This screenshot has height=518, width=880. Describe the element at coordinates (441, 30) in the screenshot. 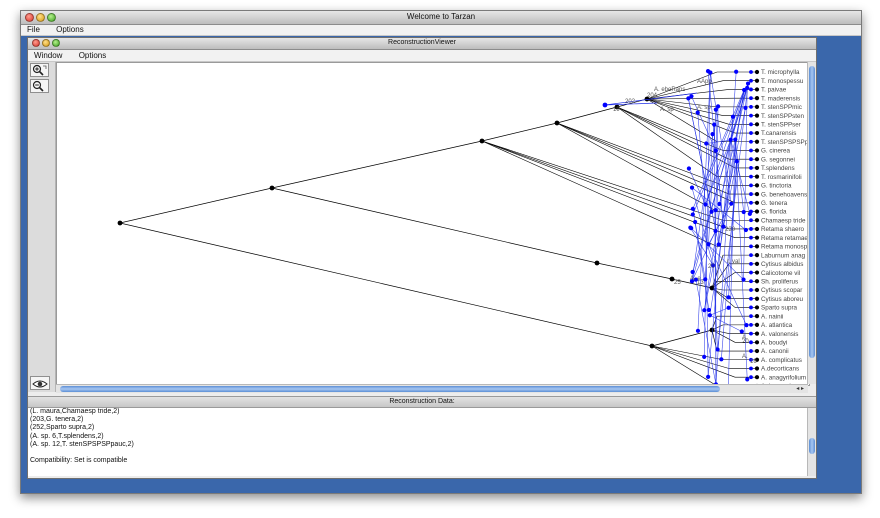

I see `main-menu-bar: File Options` at that location.